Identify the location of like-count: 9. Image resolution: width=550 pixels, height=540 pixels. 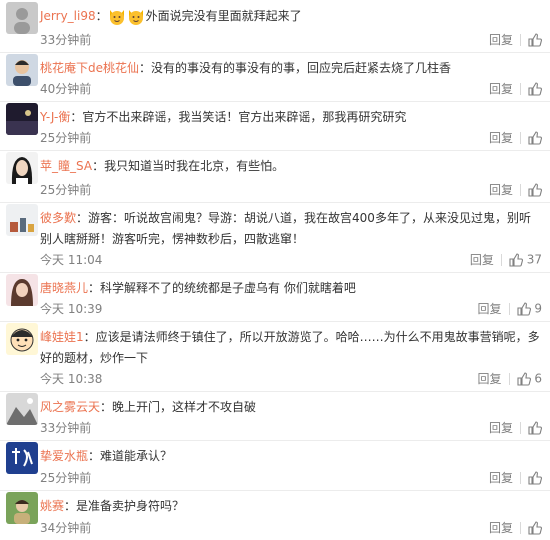
(538, 308).